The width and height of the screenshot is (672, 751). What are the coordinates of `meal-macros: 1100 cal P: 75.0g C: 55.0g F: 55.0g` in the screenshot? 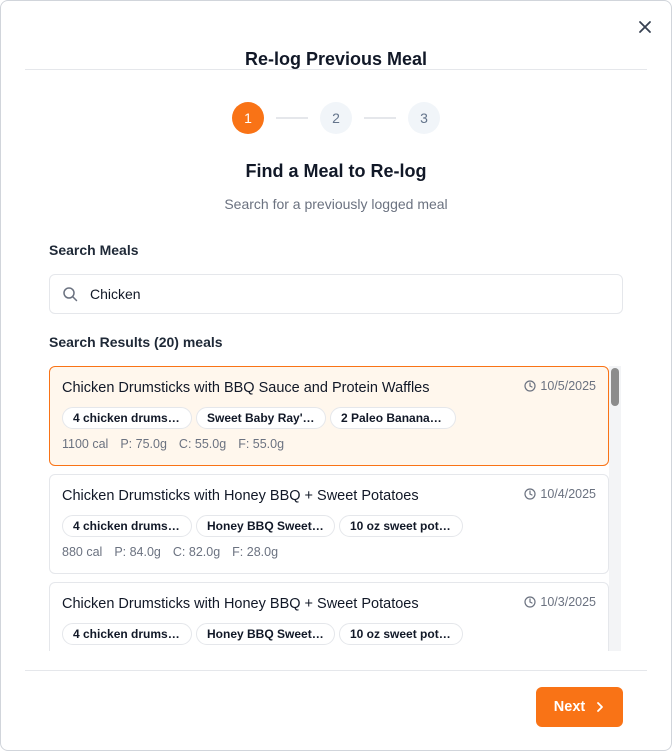 It's located at (173, 444).